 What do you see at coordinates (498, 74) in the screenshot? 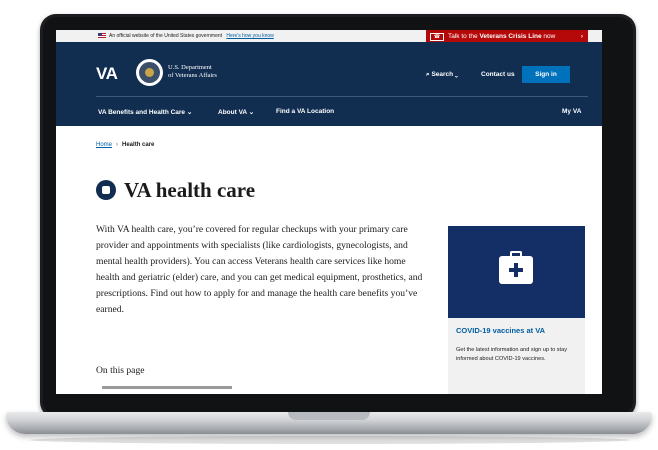
I see `contact-us-link: Contact us` at bounding box center [498, 74].